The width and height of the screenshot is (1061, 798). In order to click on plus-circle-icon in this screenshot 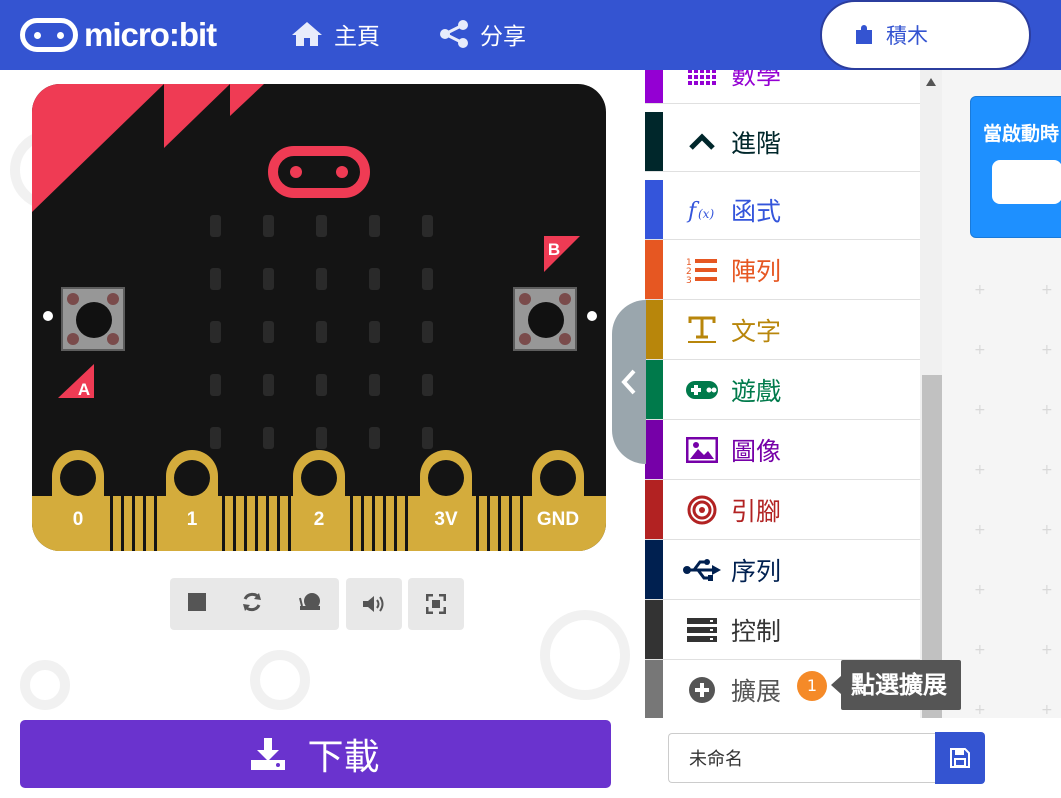, I will do `click(702, 690)`.